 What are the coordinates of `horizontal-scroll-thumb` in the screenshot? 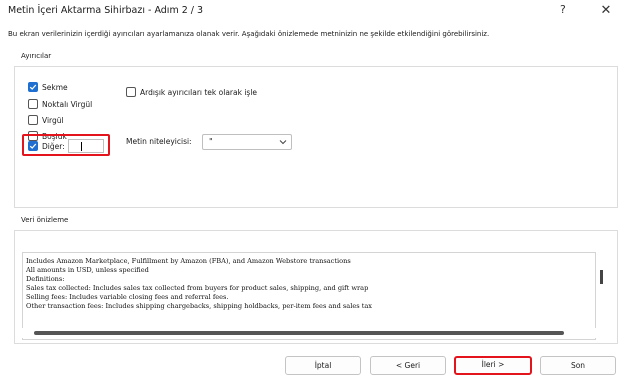 It's located at (299, 333).